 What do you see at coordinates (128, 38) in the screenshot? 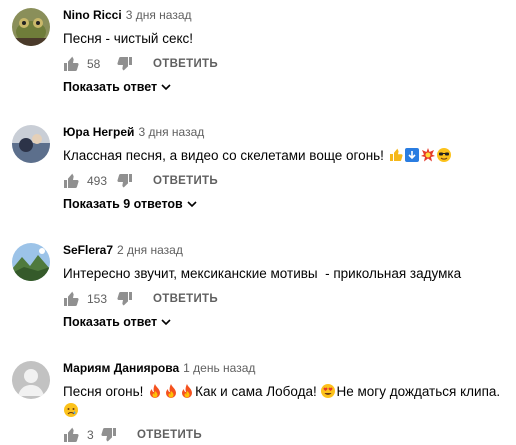
I see `comment-text: Песня - чистый секс!` at bounding box center [128, 38].